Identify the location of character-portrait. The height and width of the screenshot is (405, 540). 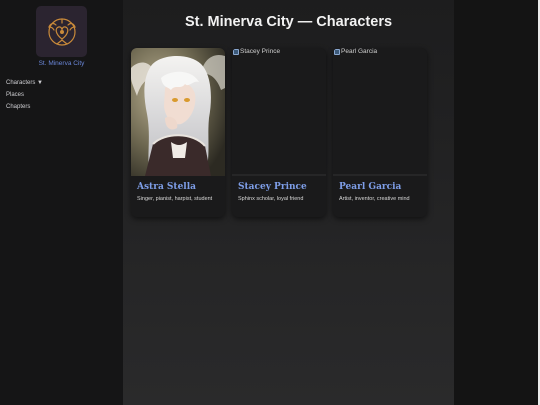
(178, 112).